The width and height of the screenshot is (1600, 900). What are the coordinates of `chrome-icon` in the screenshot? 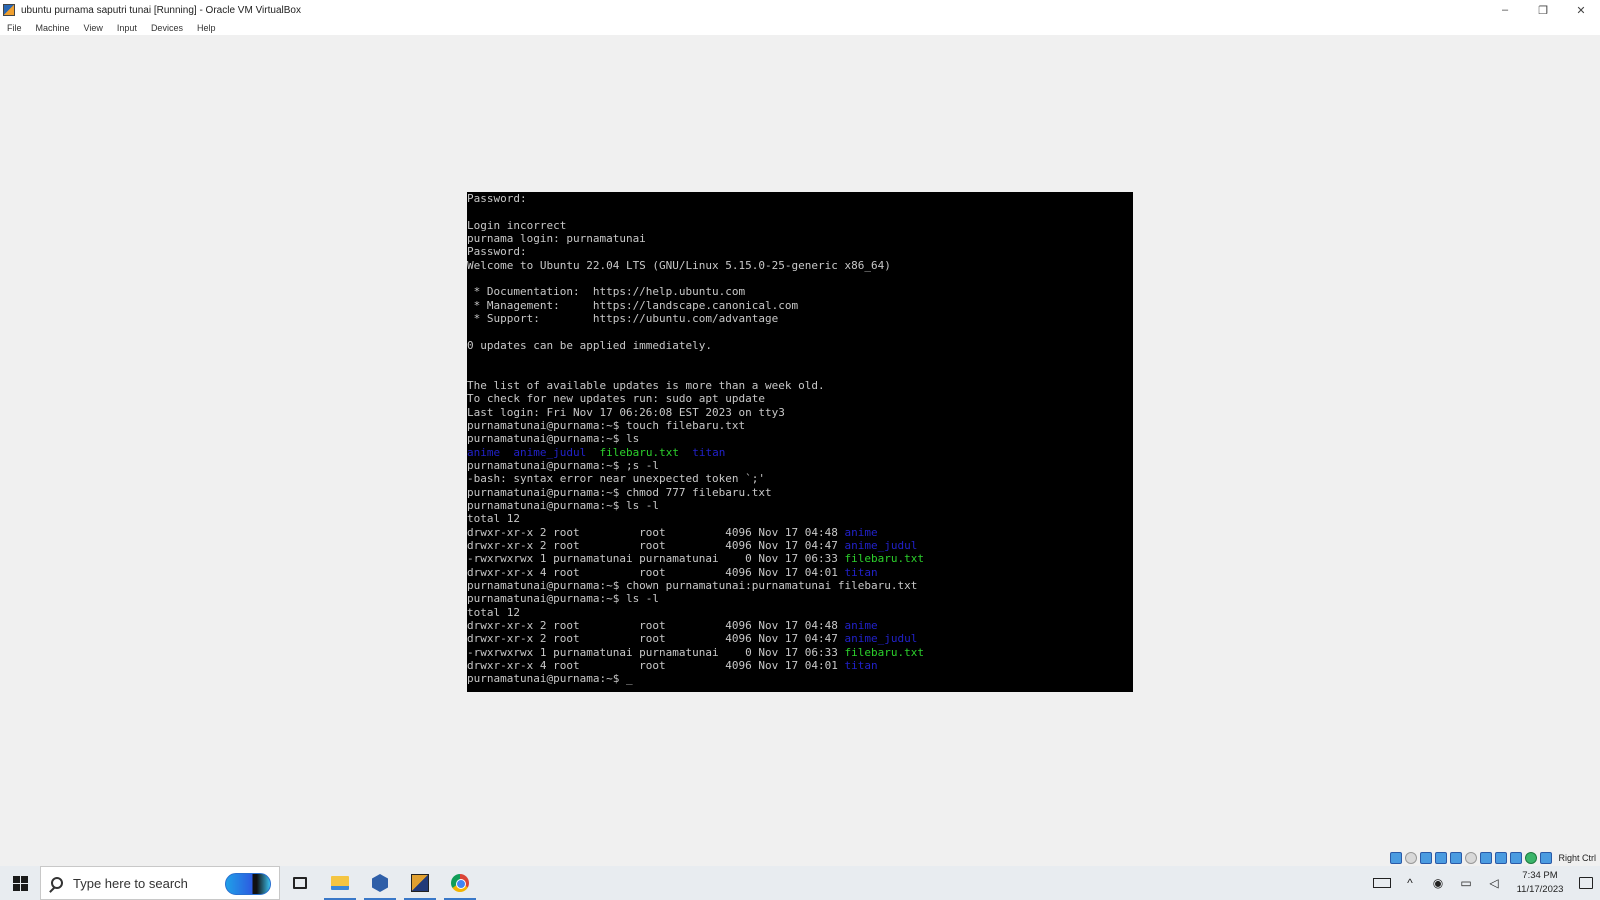 It's located at (460, 883).